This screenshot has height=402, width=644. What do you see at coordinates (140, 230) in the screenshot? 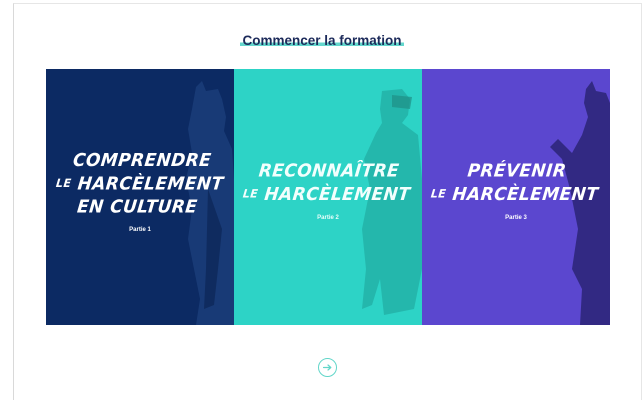
I see `card-part-label: Partie 1` at bounding box center [140, 230].